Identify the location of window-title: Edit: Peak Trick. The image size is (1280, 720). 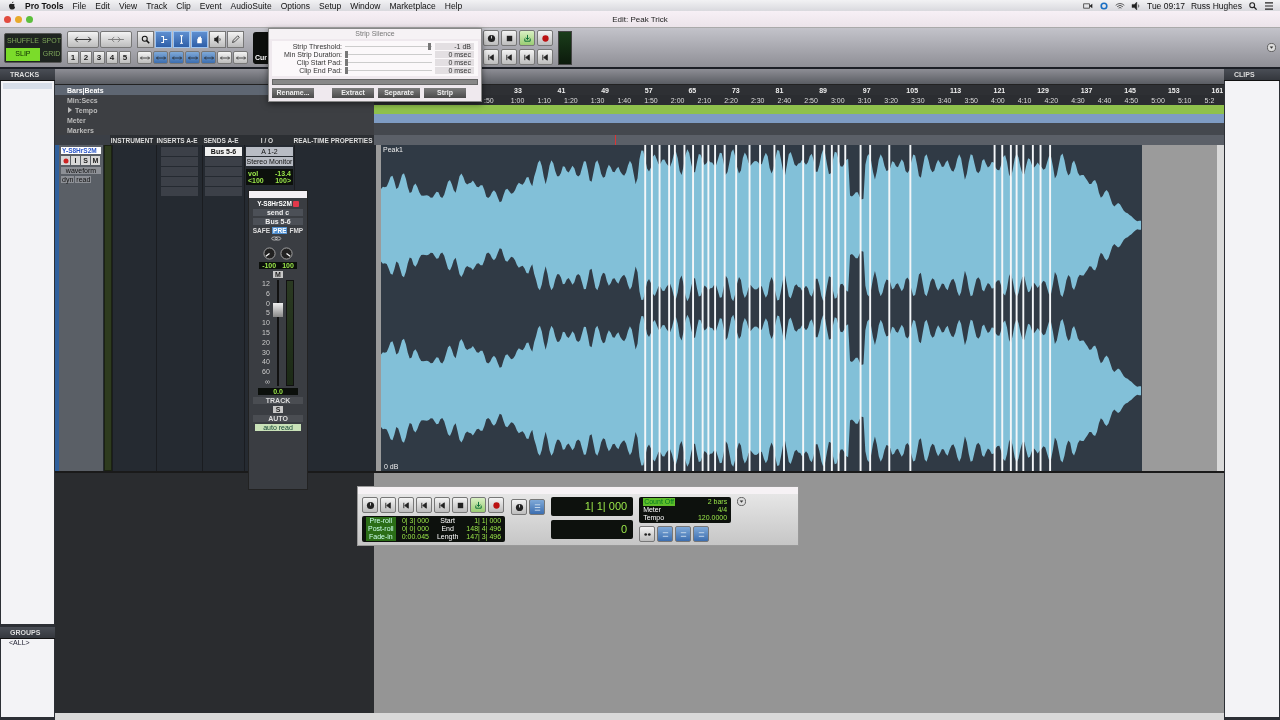
(640, 19).